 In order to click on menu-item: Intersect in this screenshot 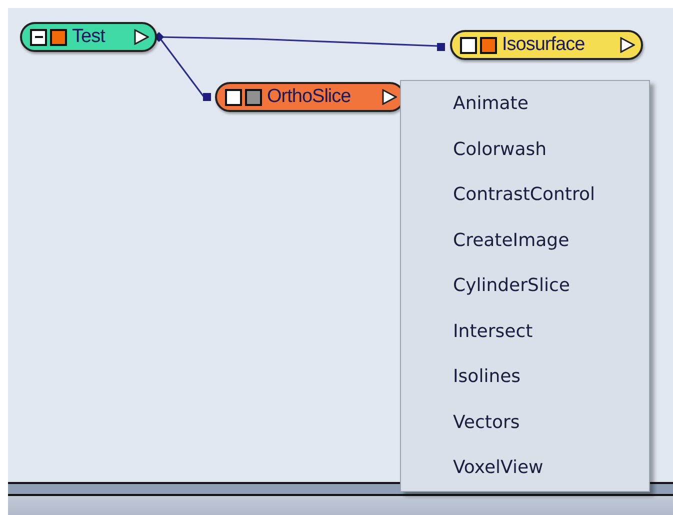, I will do `click(525, 339)`.